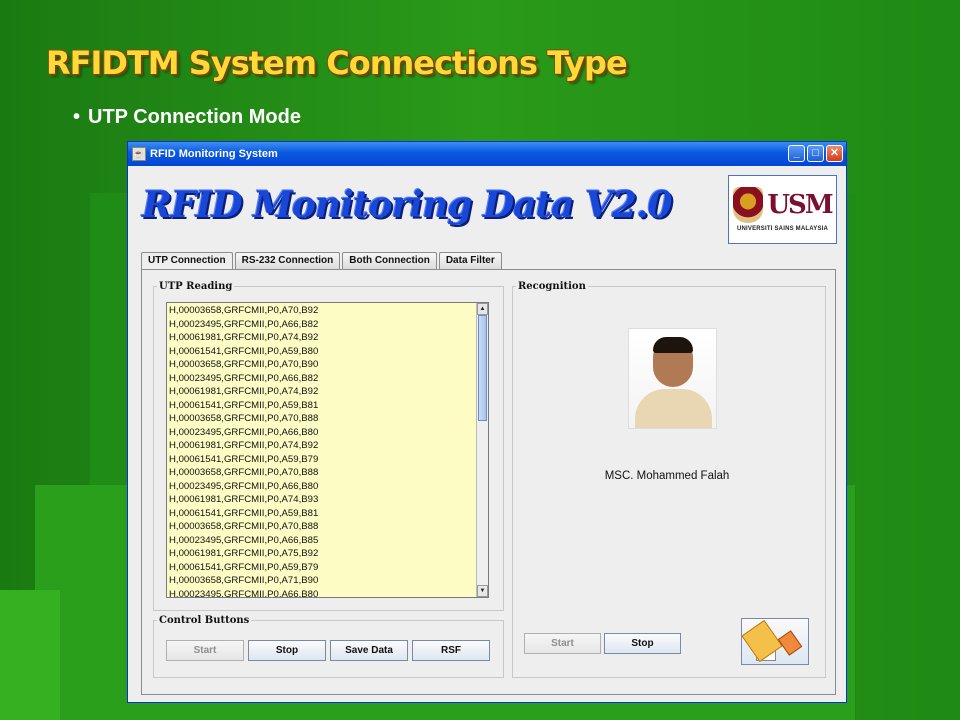  I want to click on tab-both-connection: Both Connection, so click(389, 260).